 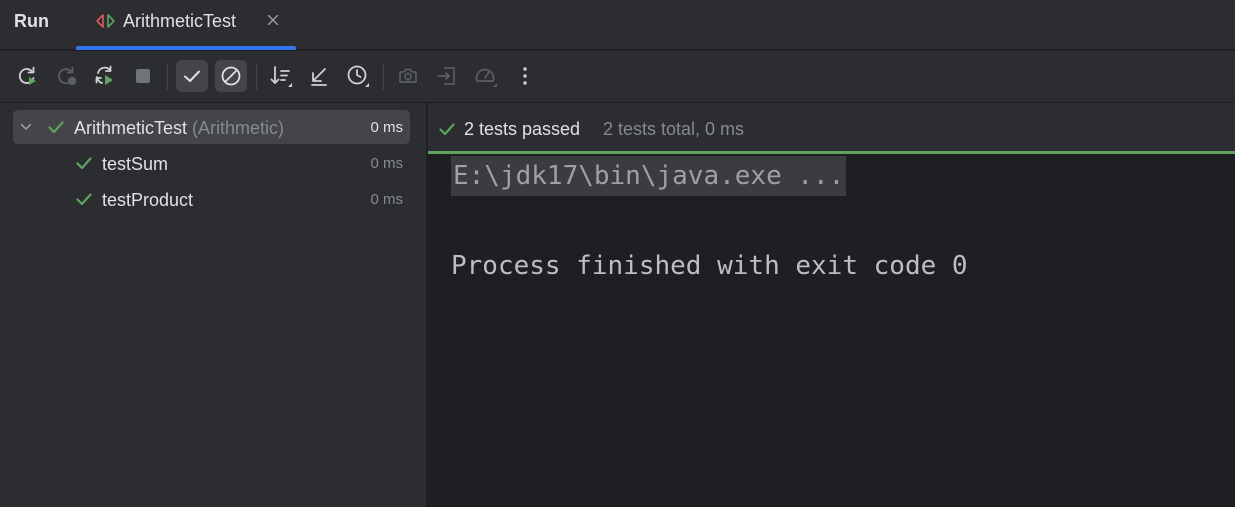 I want to click on show-ignored-toggle, so click(x=231, y=76).